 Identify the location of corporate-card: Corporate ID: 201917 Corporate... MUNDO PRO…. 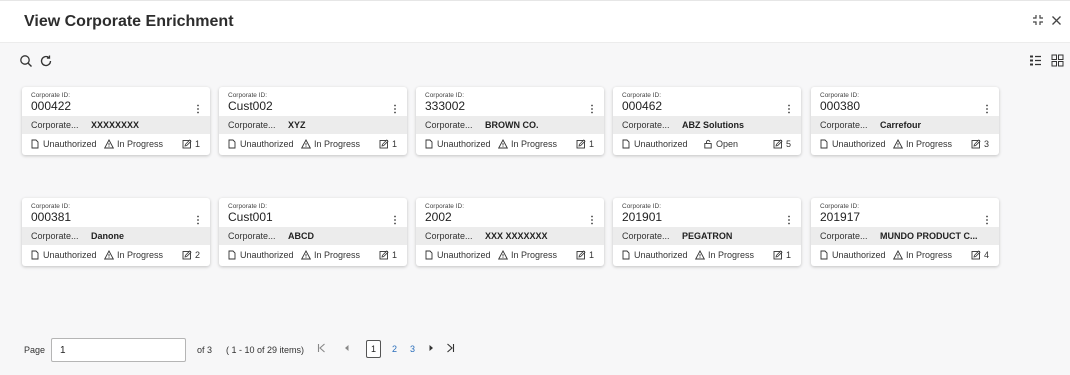
(905, 232).